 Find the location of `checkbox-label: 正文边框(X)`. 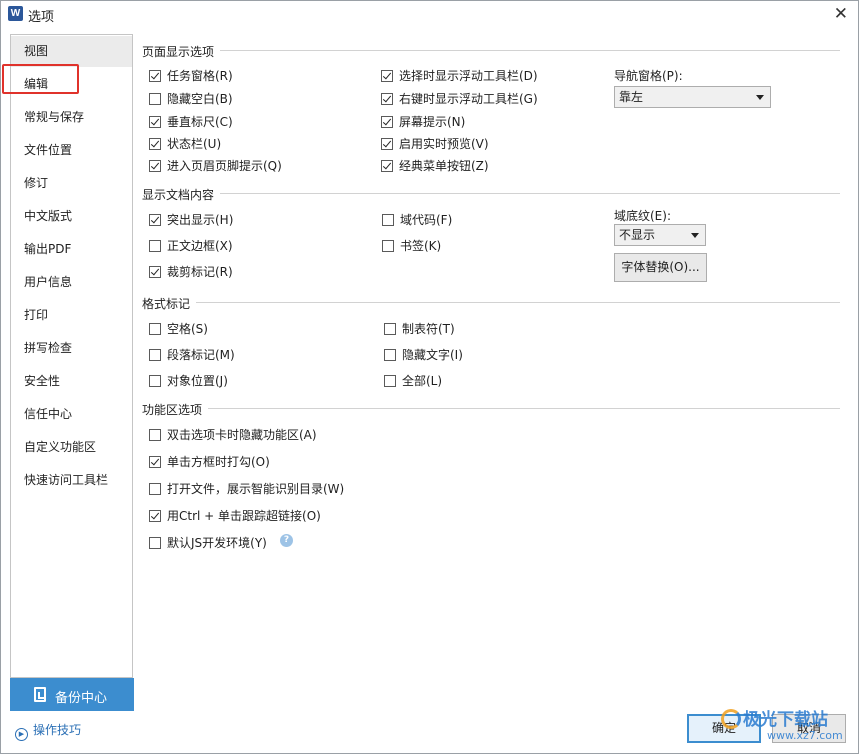

checkbox-label: 正文边框(X) is located at coordinates (200, 246).